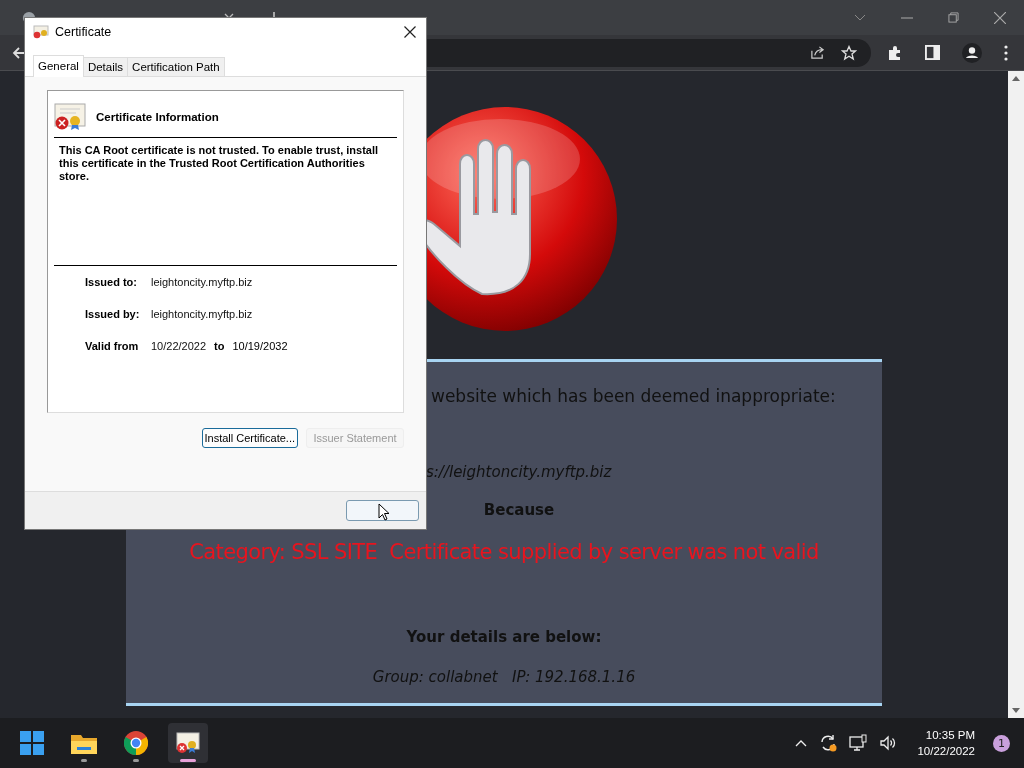 The width and height of the screenshot is (1024, 768). Describe the element at coordinates (504, 552) in the screenshot. I see `category-reason: Category: SSL SITE Certificate supplied by server was not valid` at that location.